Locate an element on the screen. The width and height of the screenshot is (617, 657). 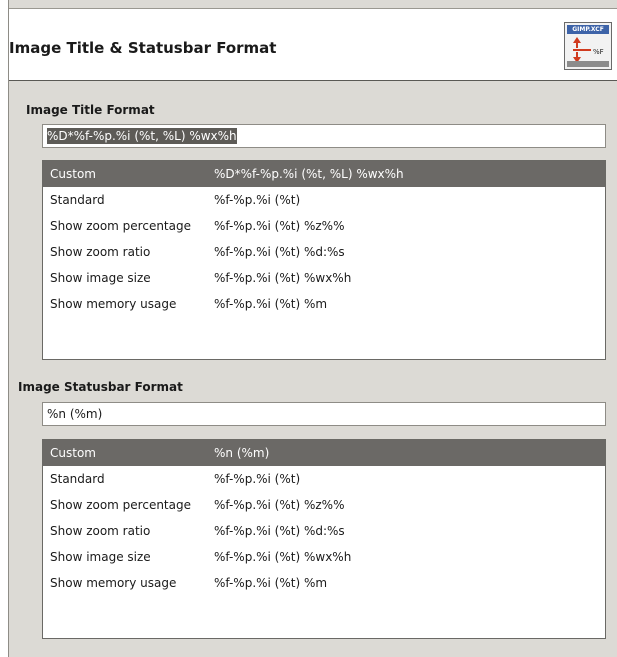
icon-bottom-bar is located at coordinates (588, 64).